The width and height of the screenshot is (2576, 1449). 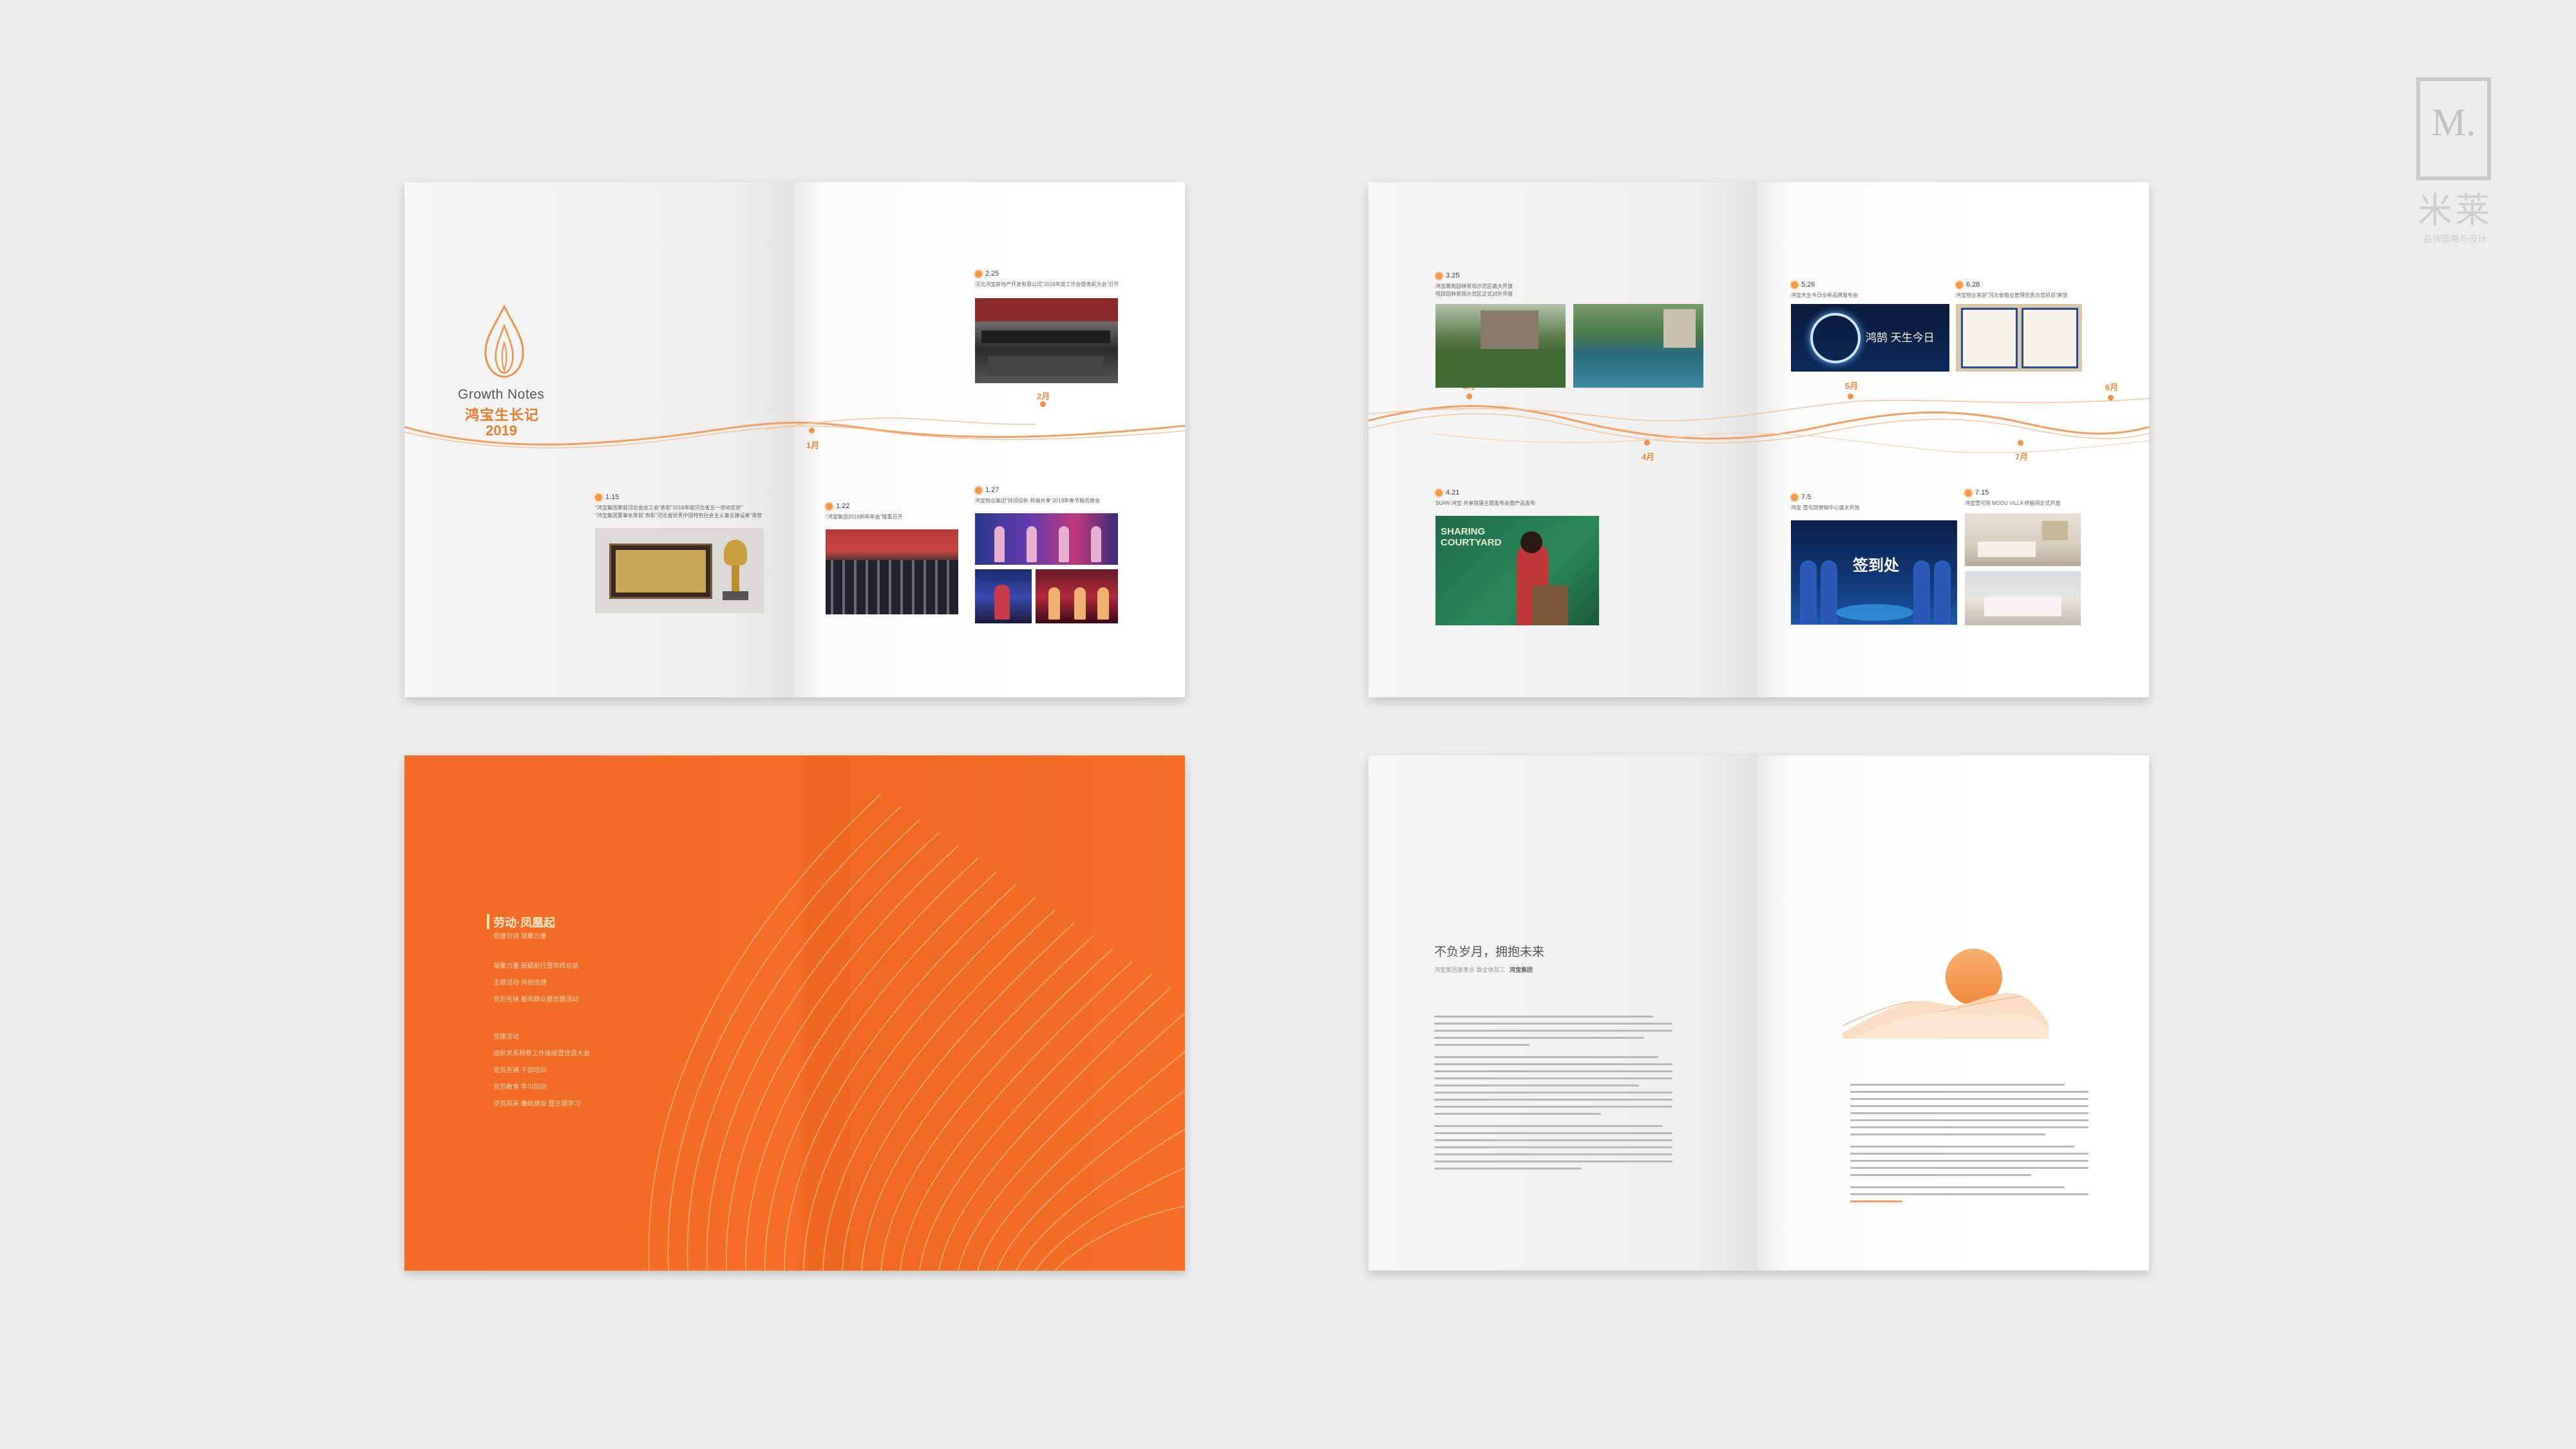 What do you see at coordinates (1946, 994) in the screenshot?
I see `sun-mountains-illustration` at bounding box center [1946, 994].